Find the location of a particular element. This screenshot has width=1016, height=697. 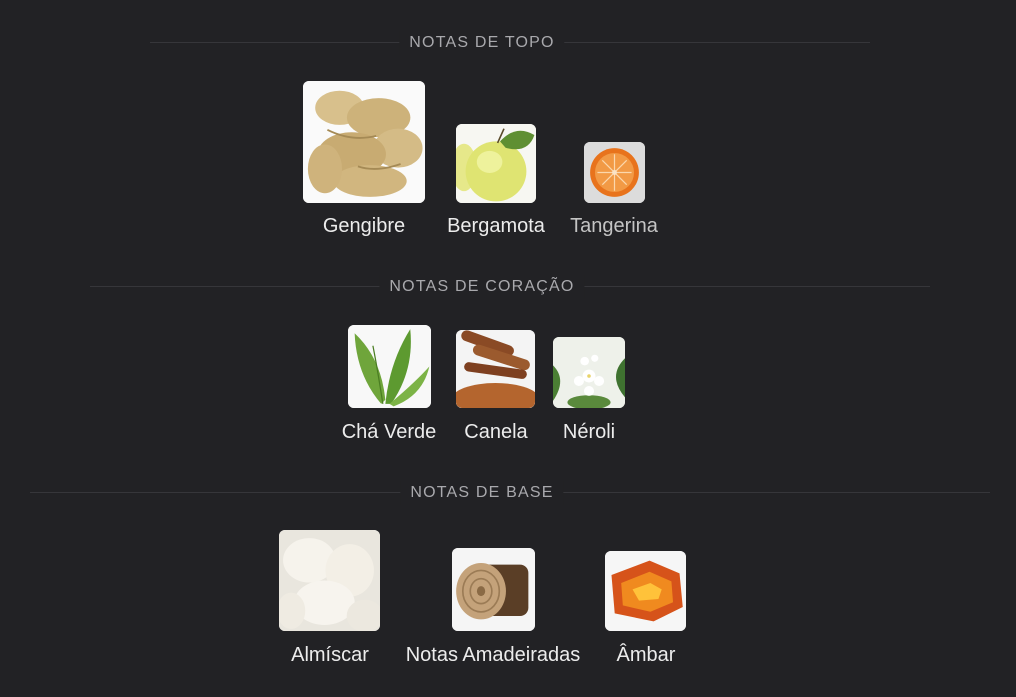

note-label-neroli: Néroli is located at coordinates (589, 432).